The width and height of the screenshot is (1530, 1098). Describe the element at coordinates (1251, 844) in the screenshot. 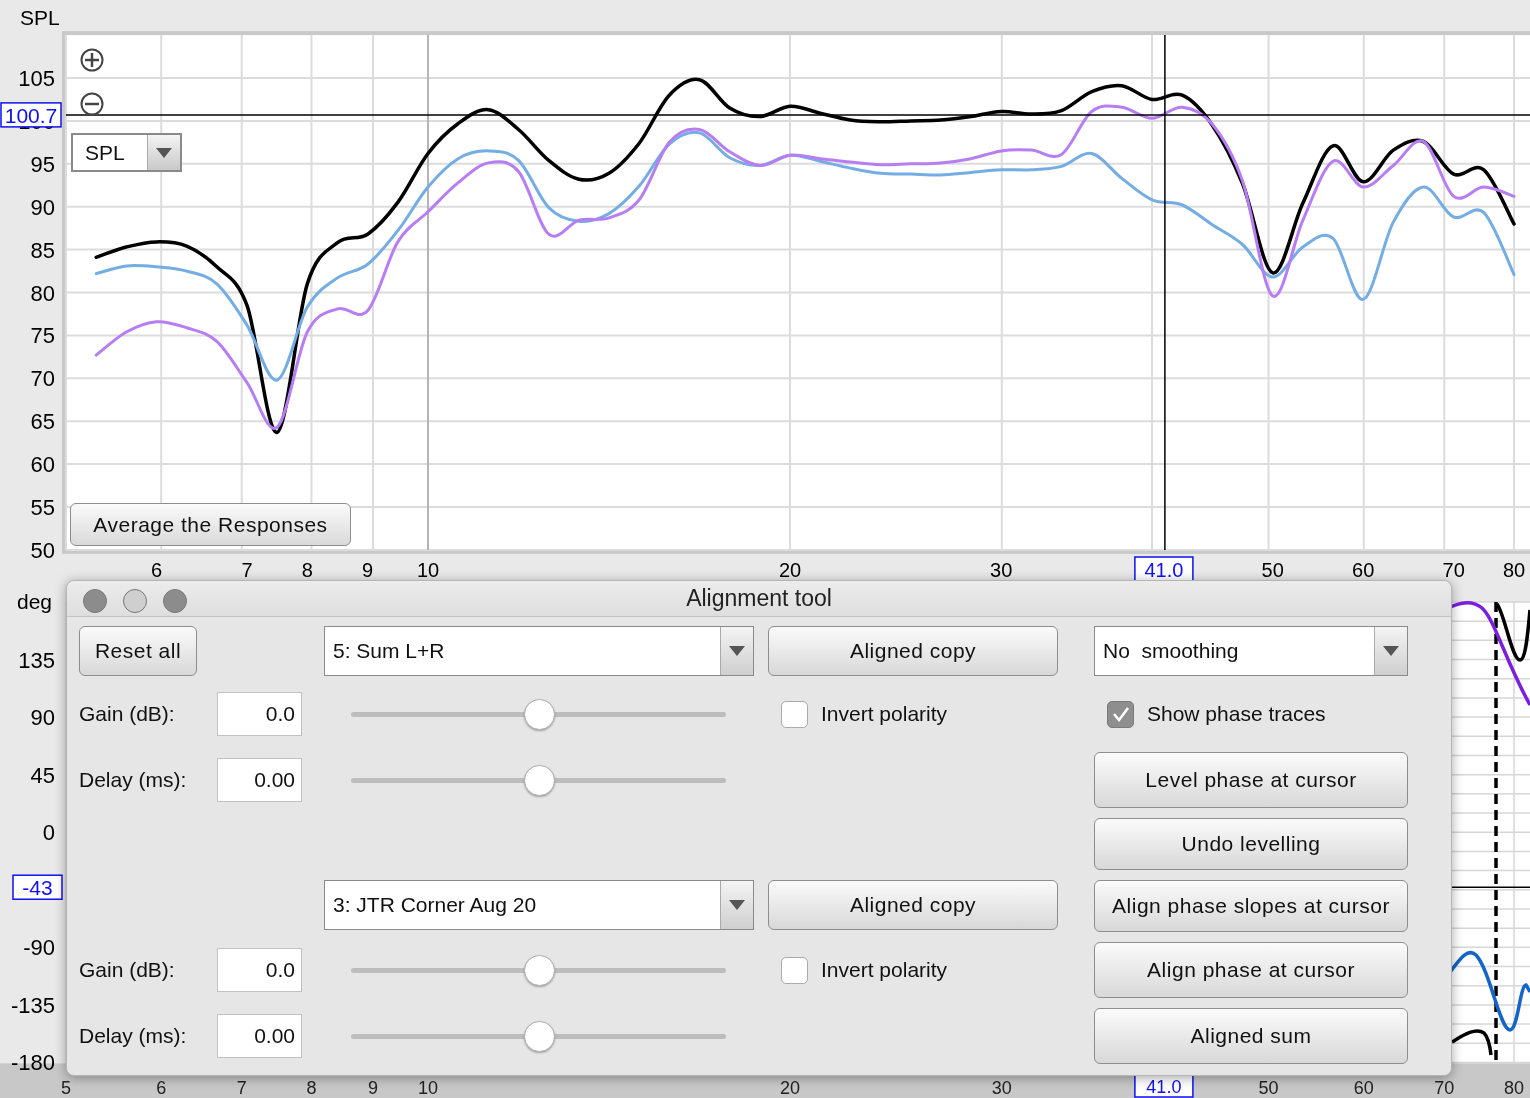

I see `action-button: Undo levelling` at that location.